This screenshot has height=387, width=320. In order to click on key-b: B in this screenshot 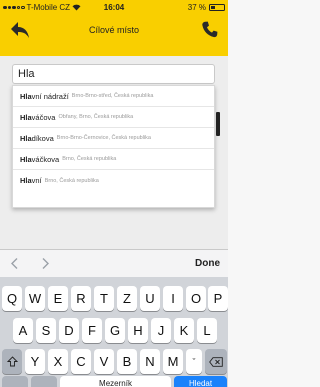, I will do `click(127, 361)`.